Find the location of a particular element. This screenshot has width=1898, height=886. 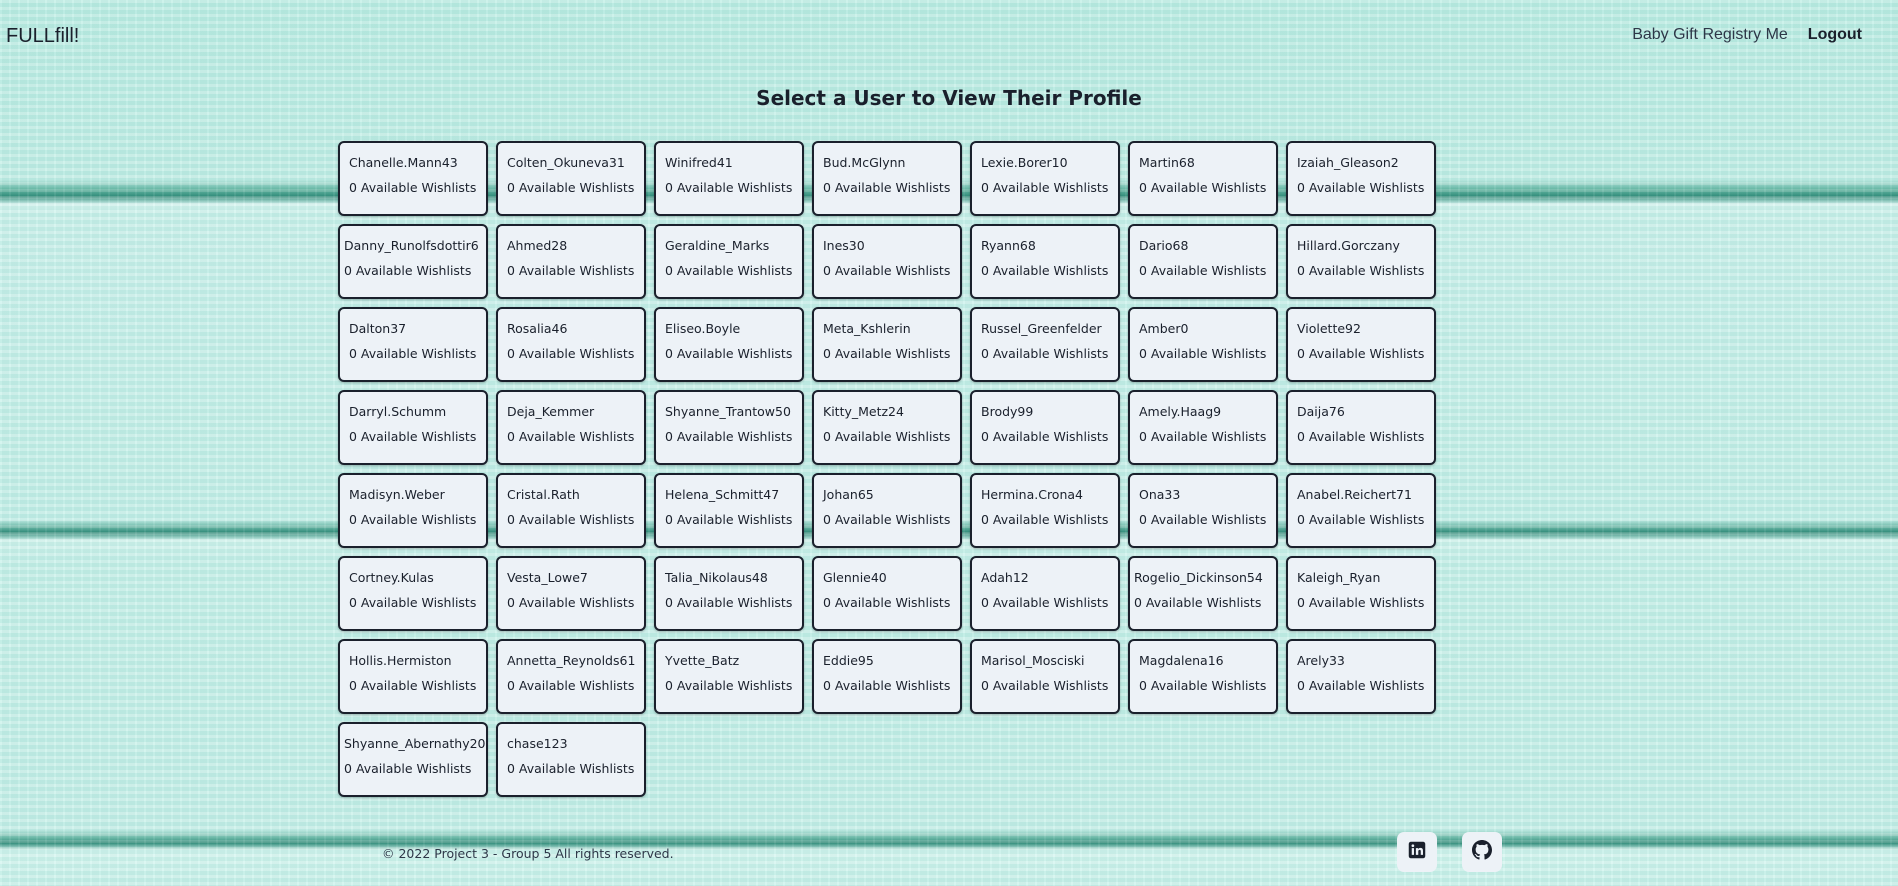

user-card: Kitty_Metz24 0 Available Wishlists is located at coordinates (887, 427).